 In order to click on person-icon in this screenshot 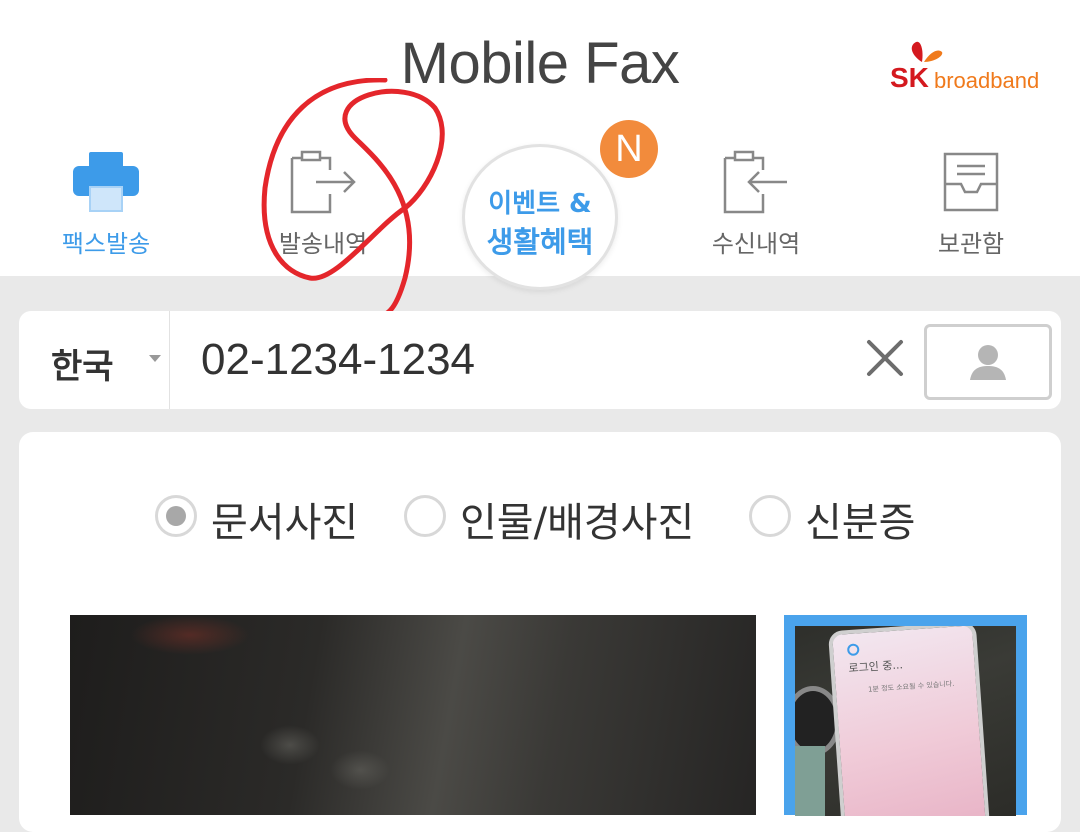, I will do `click(988, 362)`.